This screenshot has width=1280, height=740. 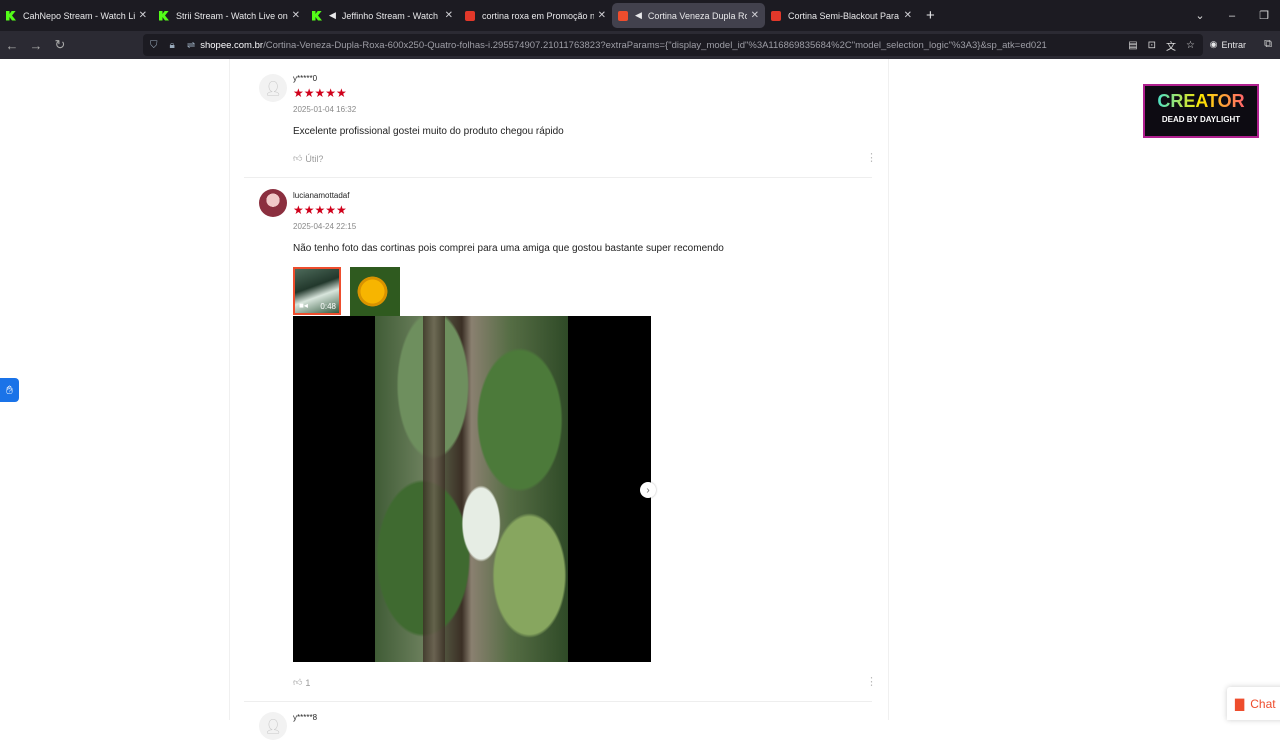 I want to click on creator-badge: CREATOR DEAD BY DAYLIGHT, so click(x=1201, y=111).